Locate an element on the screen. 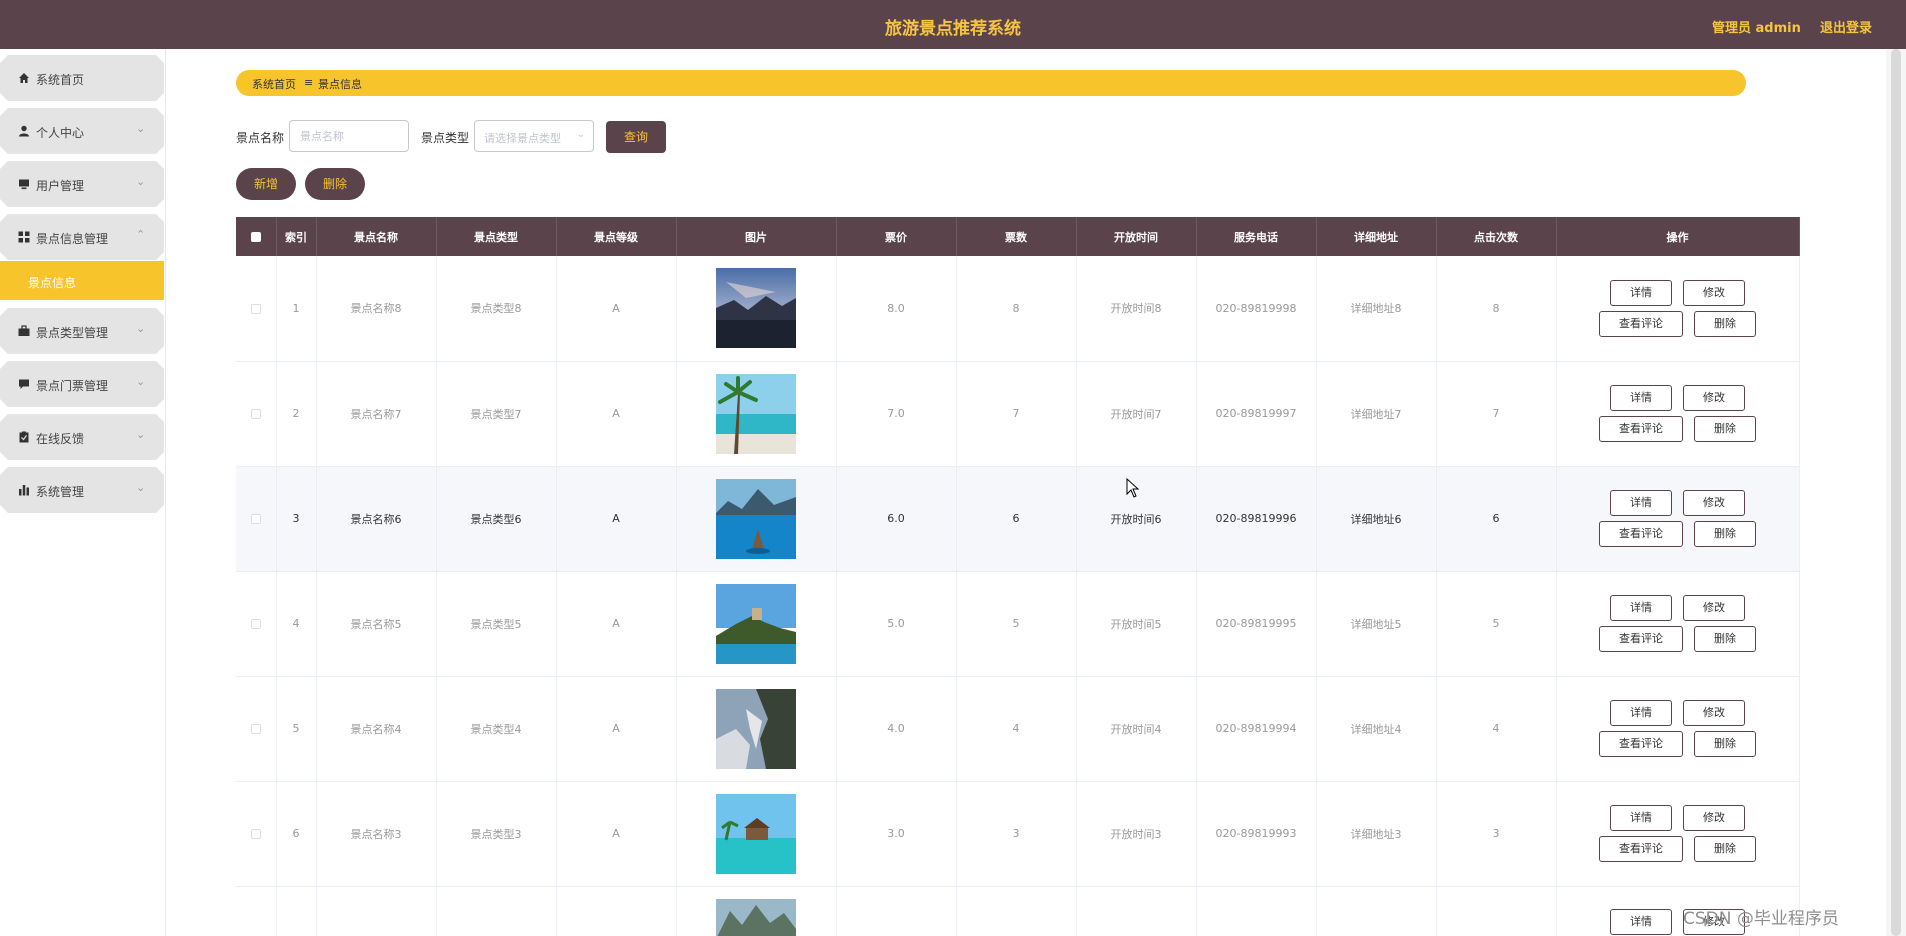  cell-clicks: 8 is located at coordinates (1496, 309).